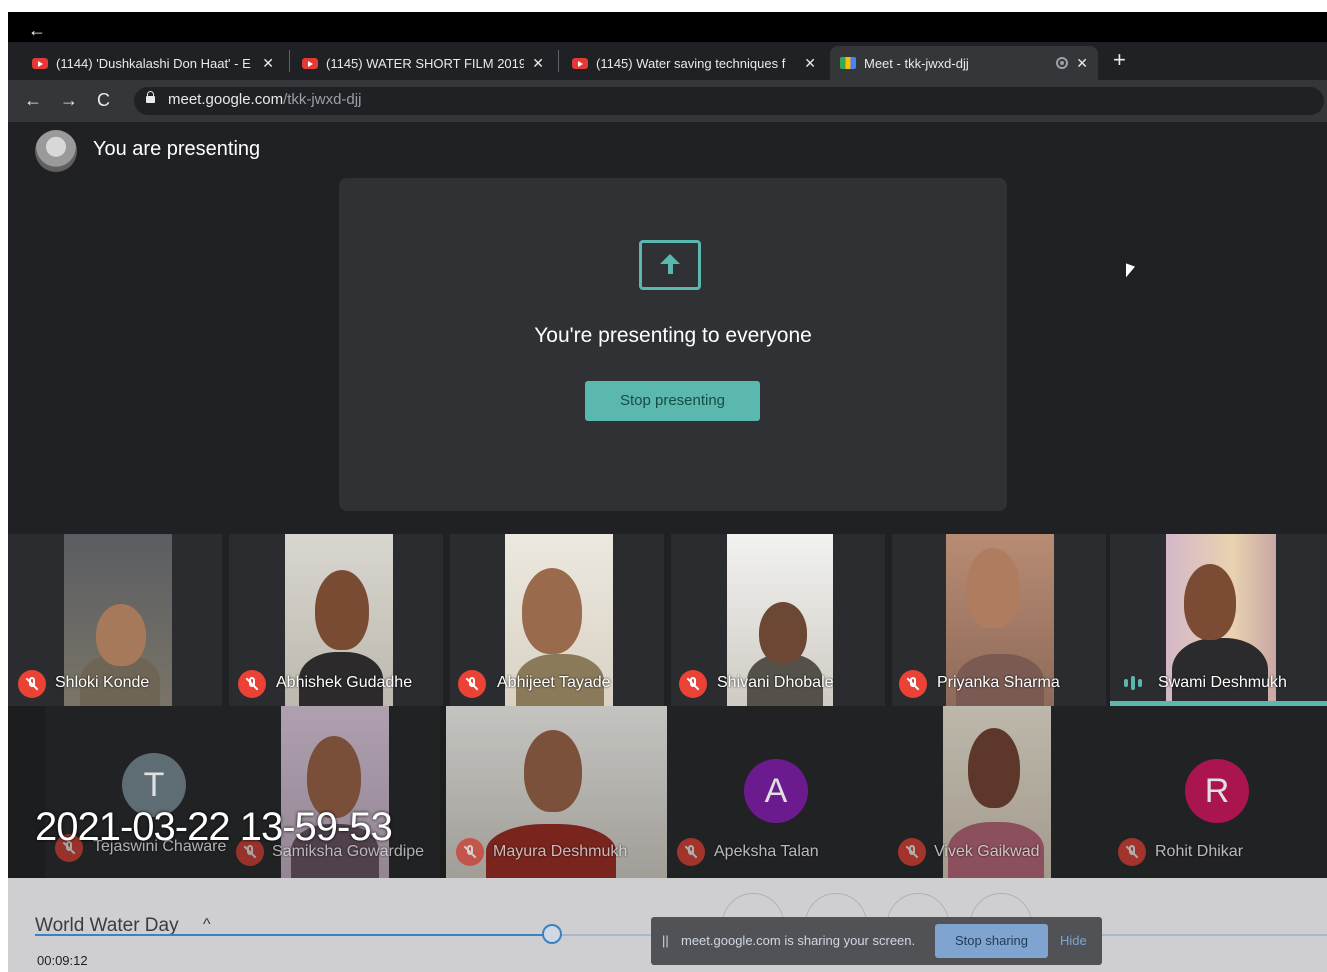 The width and height of the screenshot is (1327, 972). I want to click on back-button: ←, so click(33, 100).